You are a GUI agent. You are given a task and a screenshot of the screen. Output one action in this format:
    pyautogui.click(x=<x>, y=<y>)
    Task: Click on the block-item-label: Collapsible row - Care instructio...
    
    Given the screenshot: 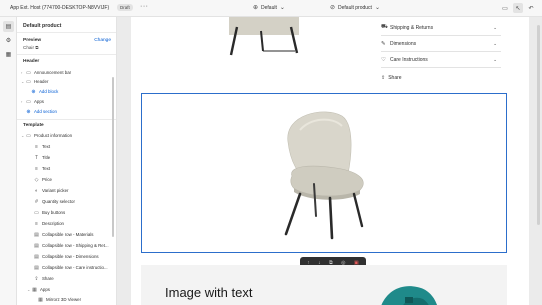 What is the action you would take?
    pyautogui.click(x=75, y=267)
    